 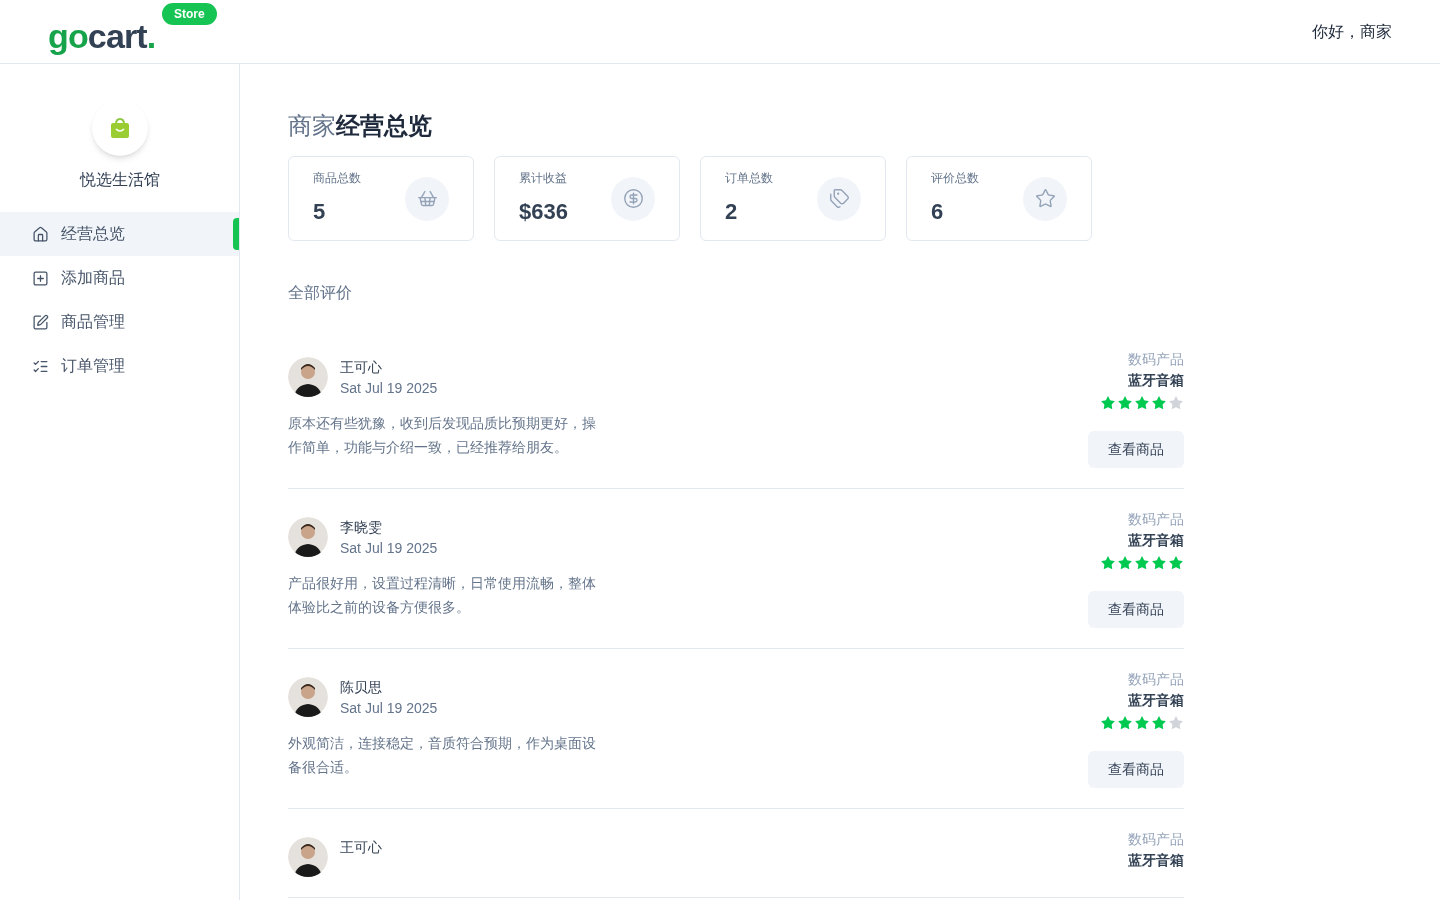 I want to click on stat-label: 商品总数, so click(x=337, y=178).